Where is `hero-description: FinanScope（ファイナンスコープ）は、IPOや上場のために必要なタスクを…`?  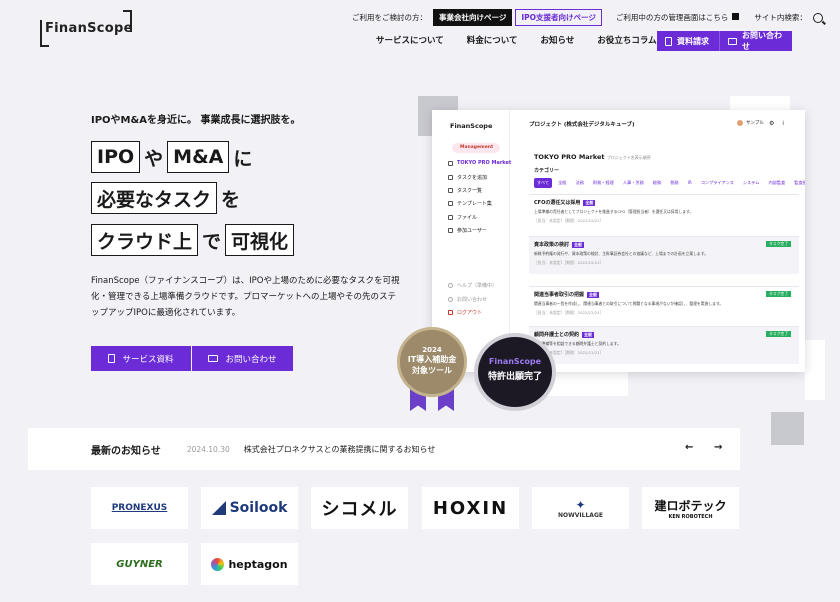
hero-description: FinanScope（ファイナンスコープ）は、IPOや上場のために必要なタスクを… is located at coordinates (245, 297).